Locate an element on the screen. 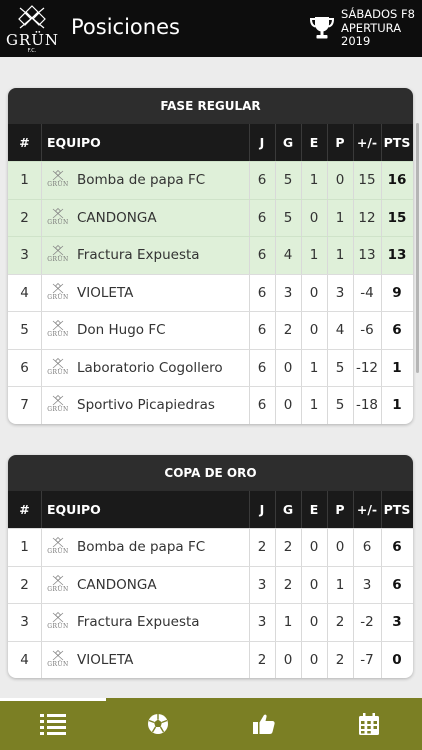 This screenshot has height=750, width=422. team-name: Bomba de papa FC is located at coordinates (141, 547).